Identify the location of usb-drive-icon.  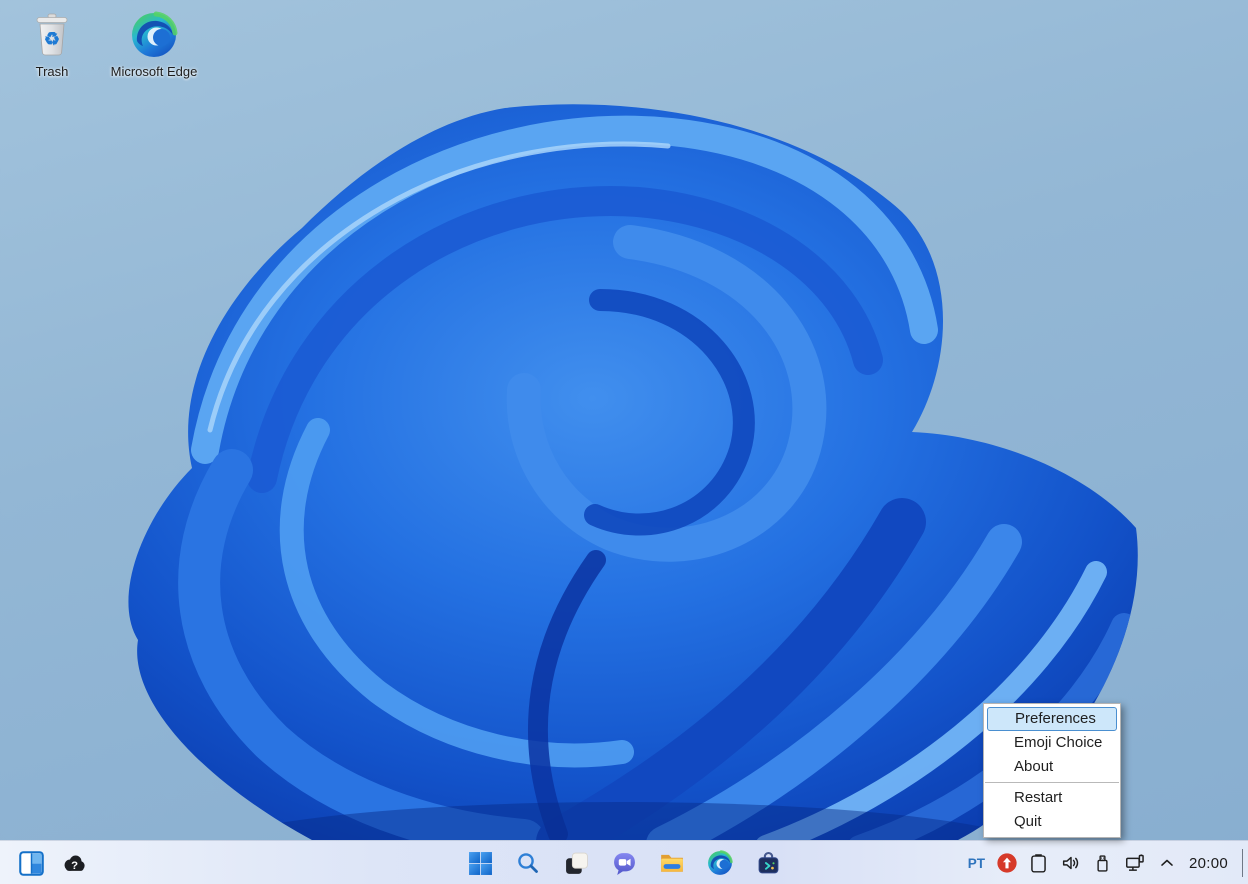
(1103, 863).